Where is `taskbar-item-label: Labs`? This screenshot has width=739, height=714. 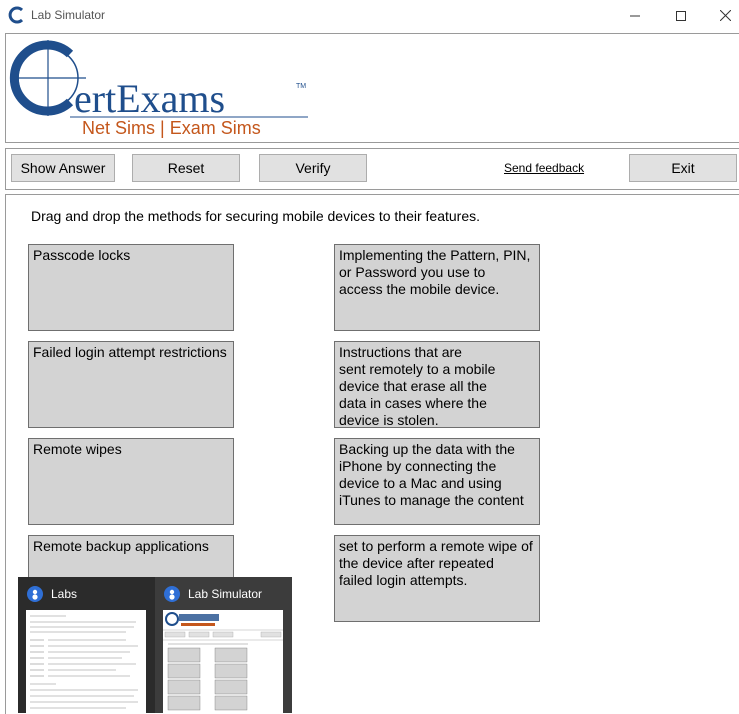
taskbar-item-label: Labs is located at coordinates (64, 594).